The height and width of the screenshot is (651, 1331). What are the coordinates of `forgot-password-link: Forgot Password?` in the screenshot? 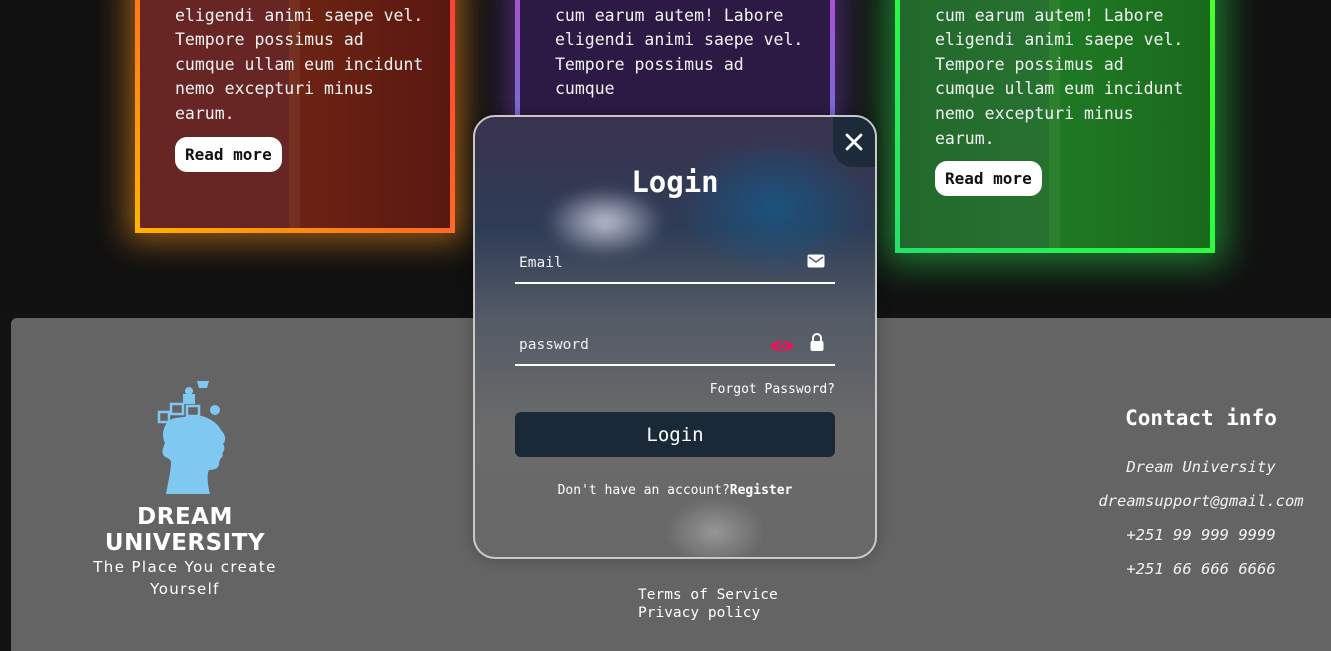 It's located at (772, 389).